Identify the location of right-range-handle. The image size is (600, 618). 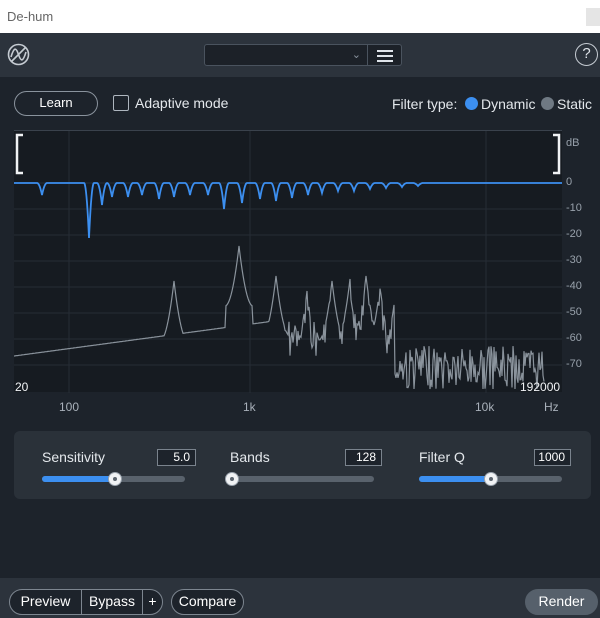
(557, 154).